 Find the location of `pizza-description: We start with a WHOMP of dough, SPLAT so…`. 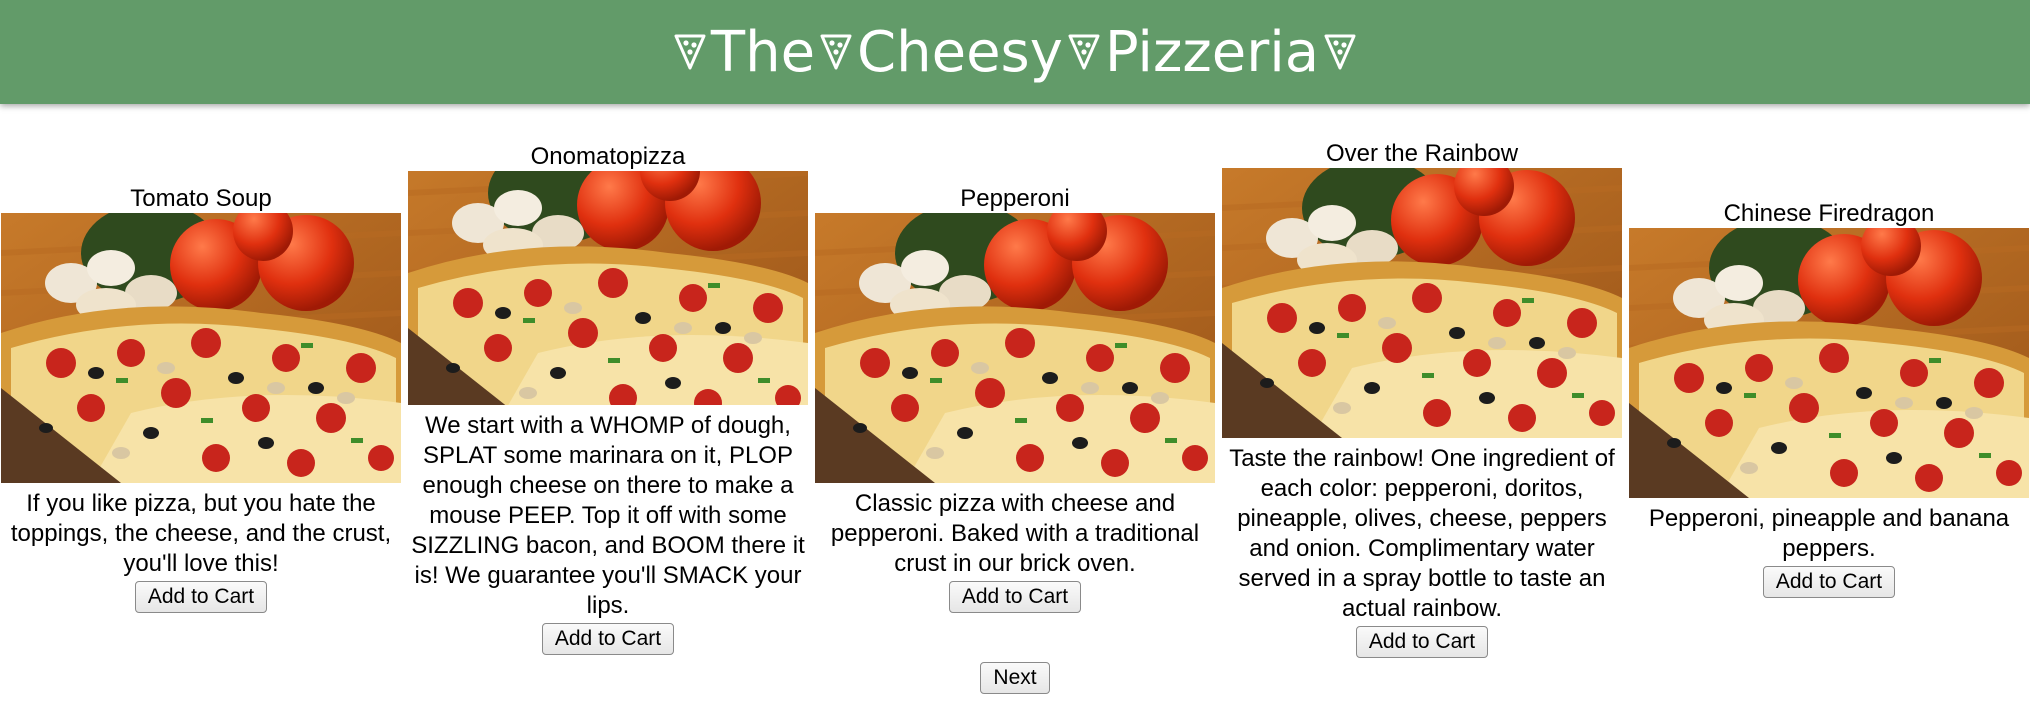

pizza-description: We start with a WHOMP of dough, SPLAT so… is located at coordinates (608, 515).